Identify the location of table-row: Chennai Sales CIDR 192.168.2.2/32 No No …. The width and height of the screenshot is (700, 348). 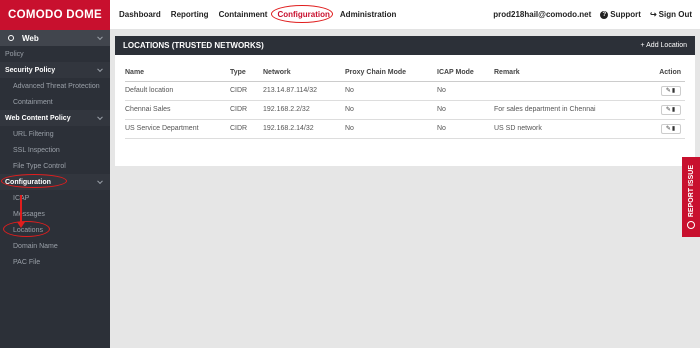
(405, 110).